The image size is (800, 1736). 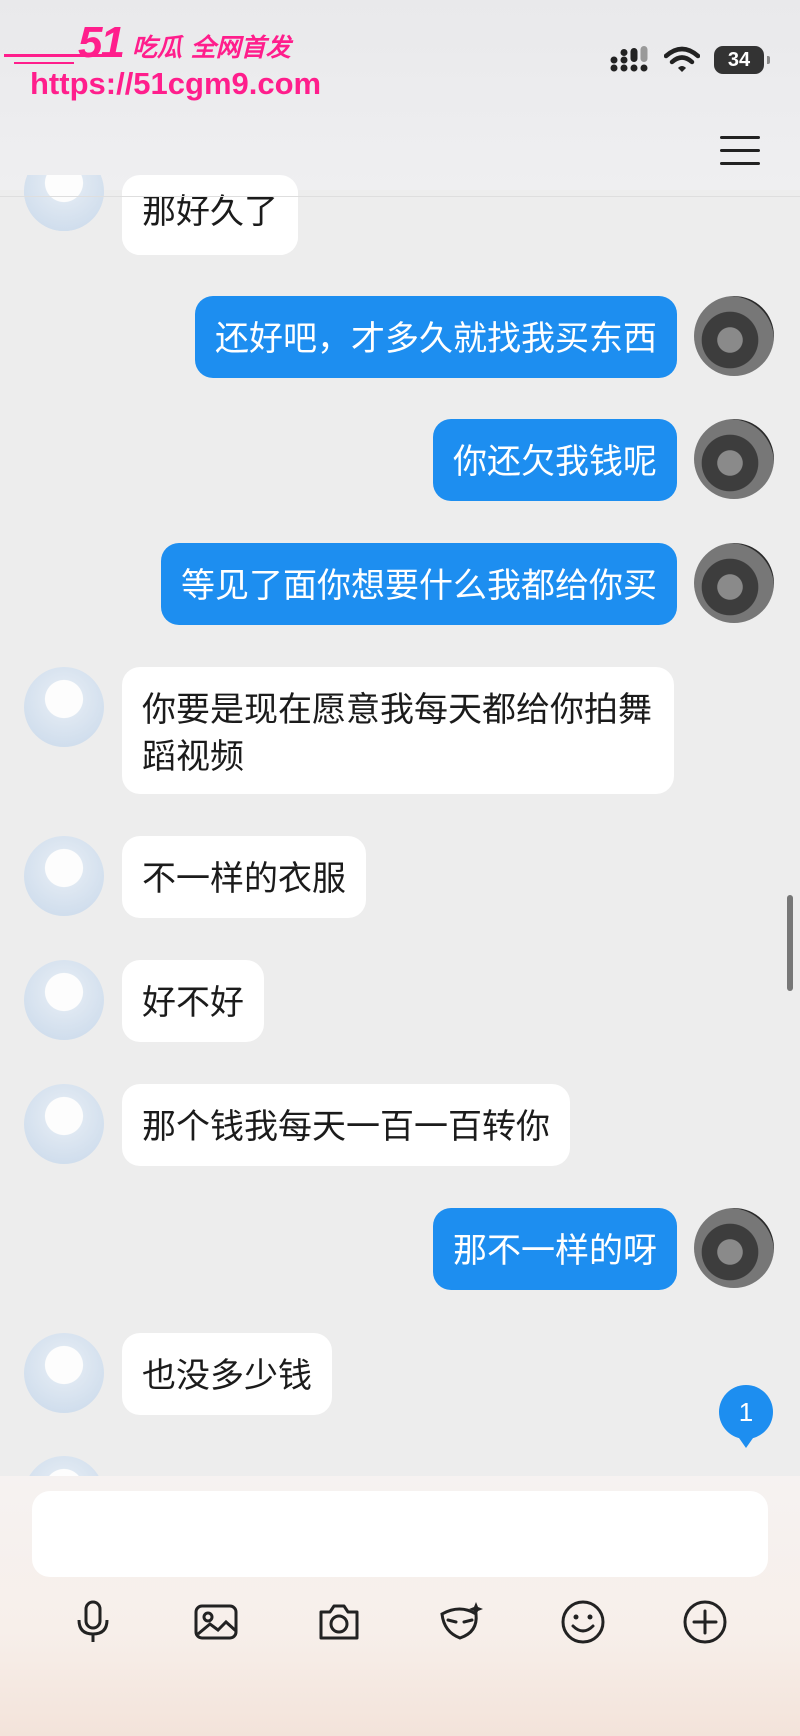 What do you see at coordinates (101, 42) in the screenshot?
I see `watermark-logo: 51` at bounding box center [101, 42].